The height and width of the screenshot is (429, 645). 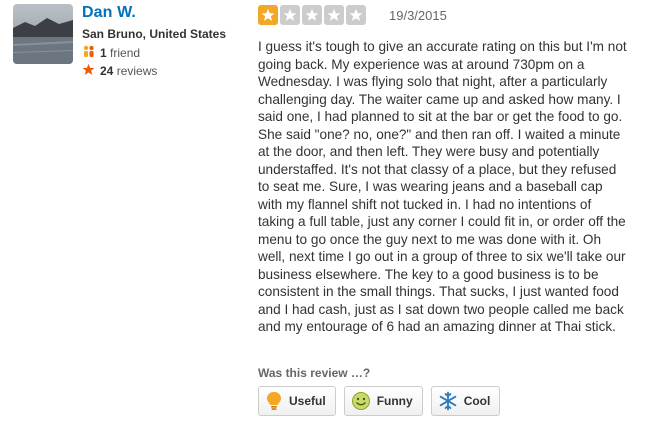 What do you see at coordinates (107, 71) in the screenshot?
I see `reviews-count: 24` at bounding box center [107, 71].